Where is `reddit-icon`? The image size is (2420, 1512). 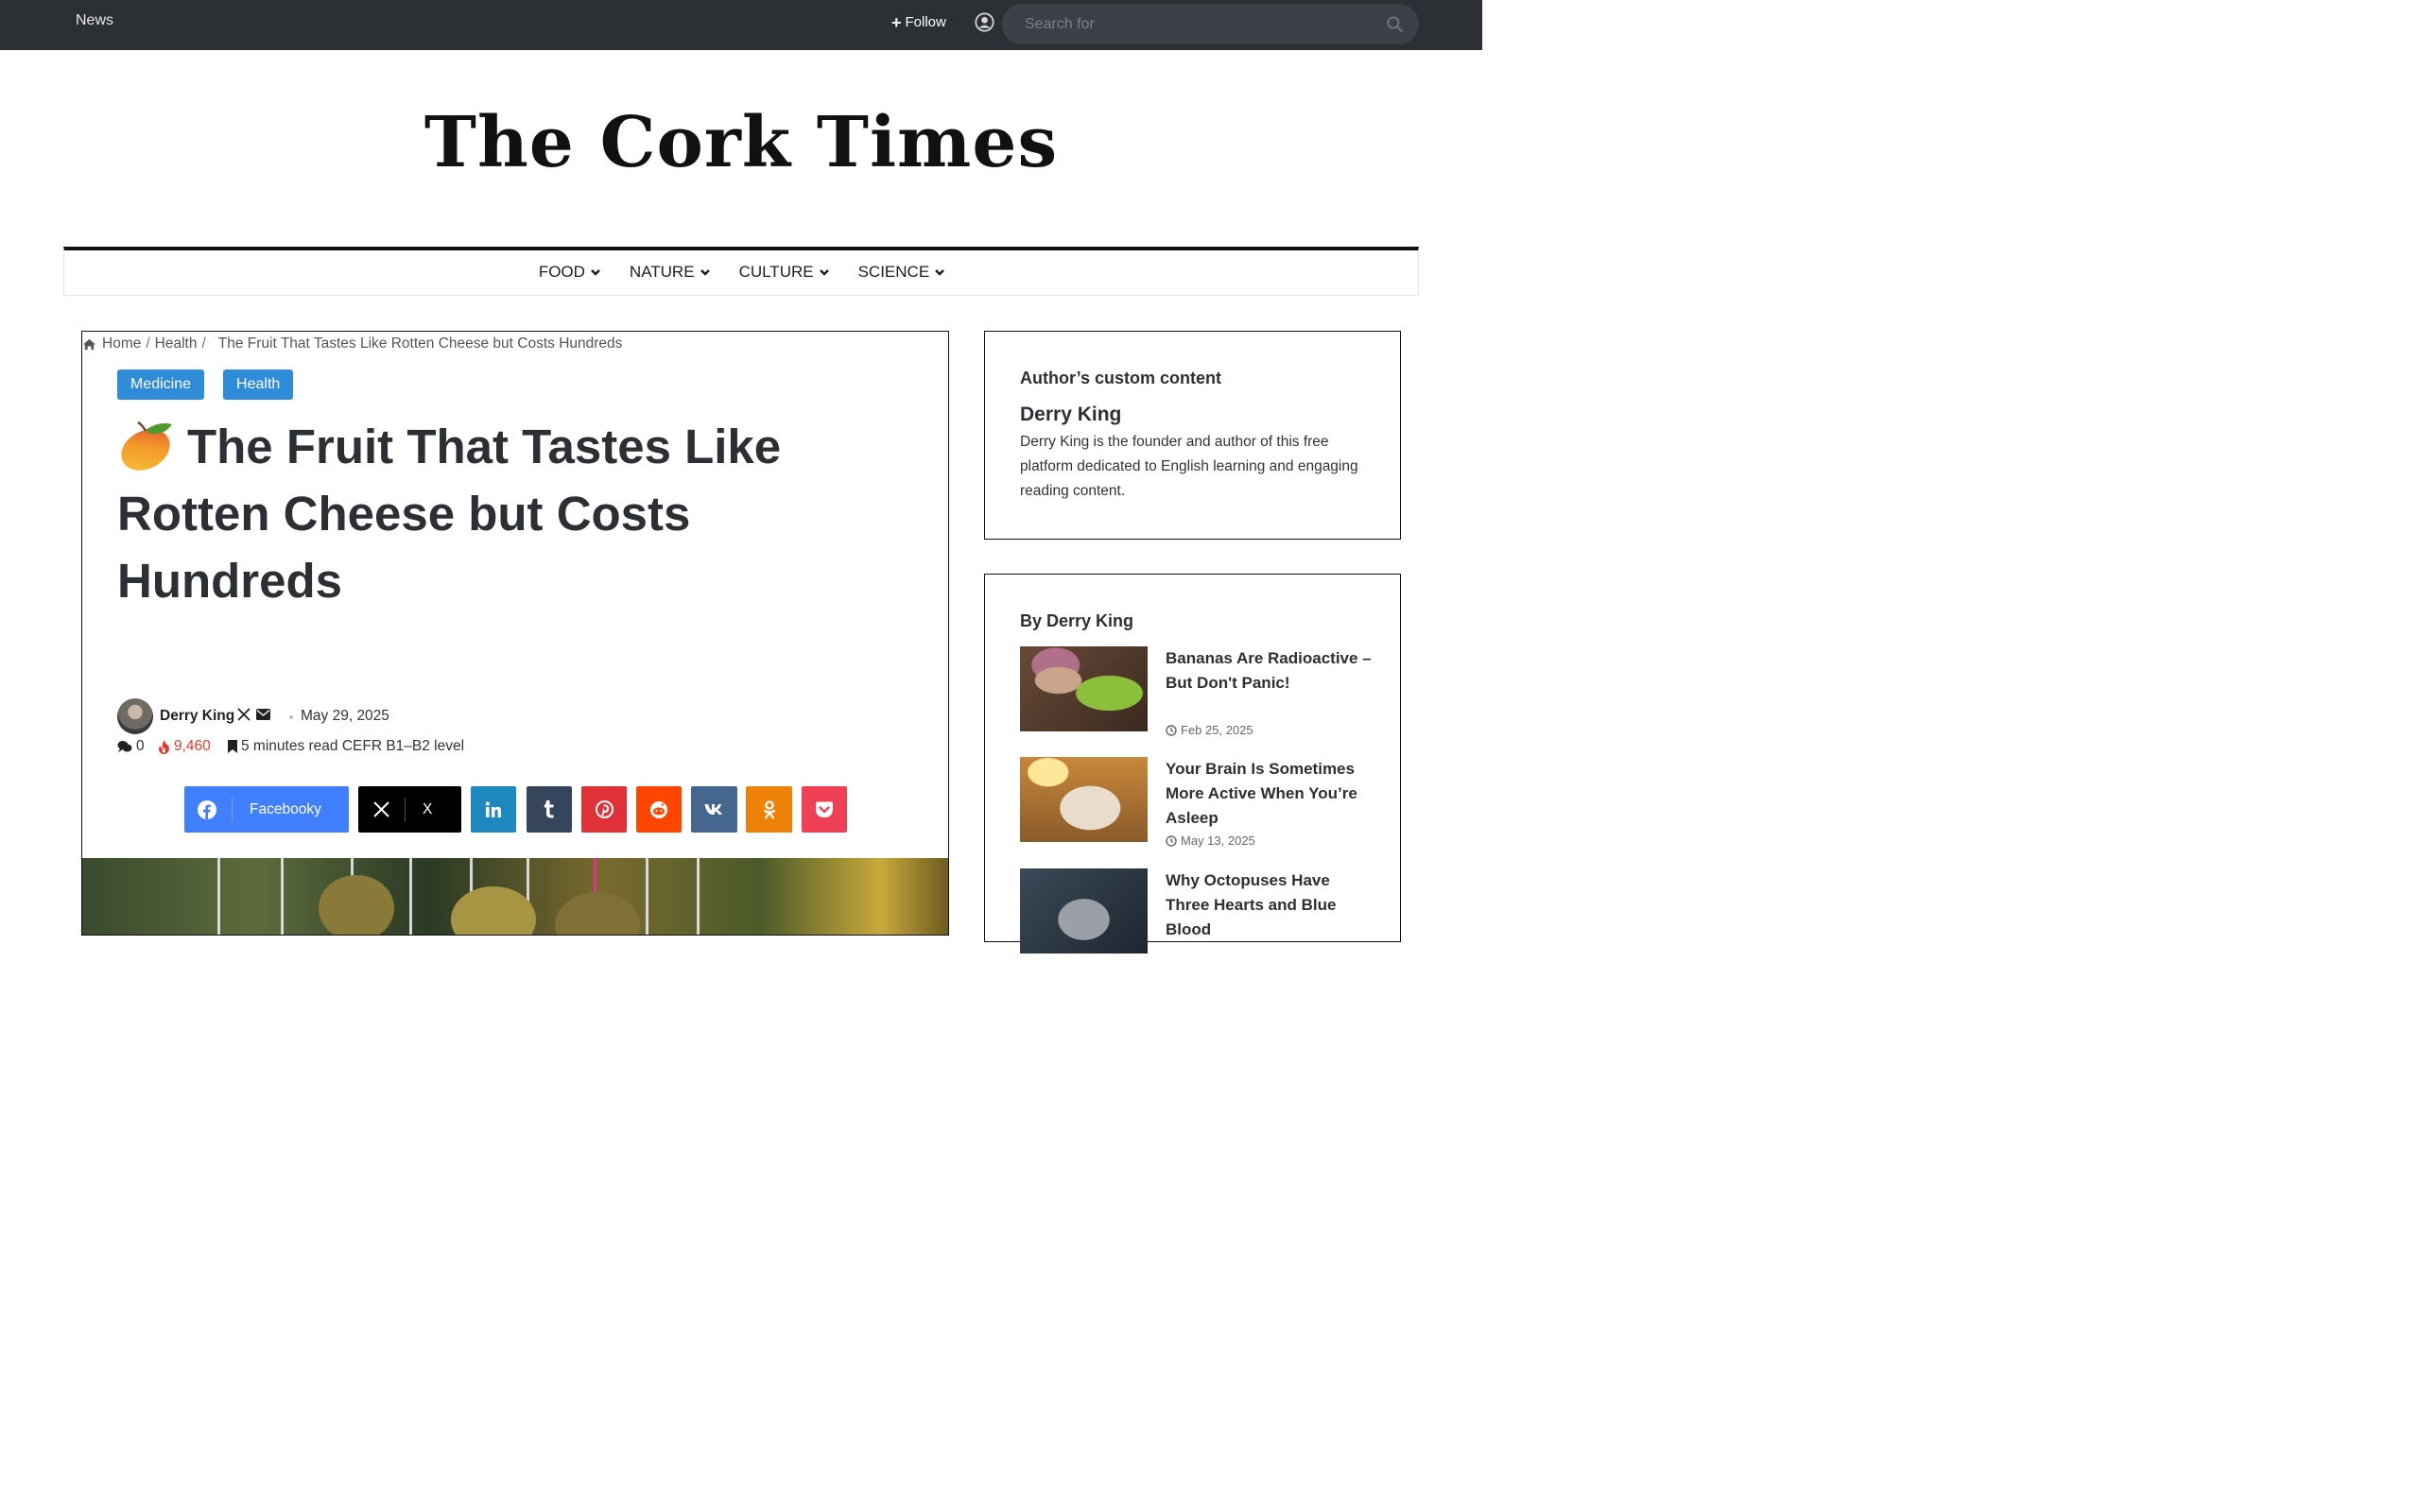 reddit-icon is located at coordinates (658, 809).